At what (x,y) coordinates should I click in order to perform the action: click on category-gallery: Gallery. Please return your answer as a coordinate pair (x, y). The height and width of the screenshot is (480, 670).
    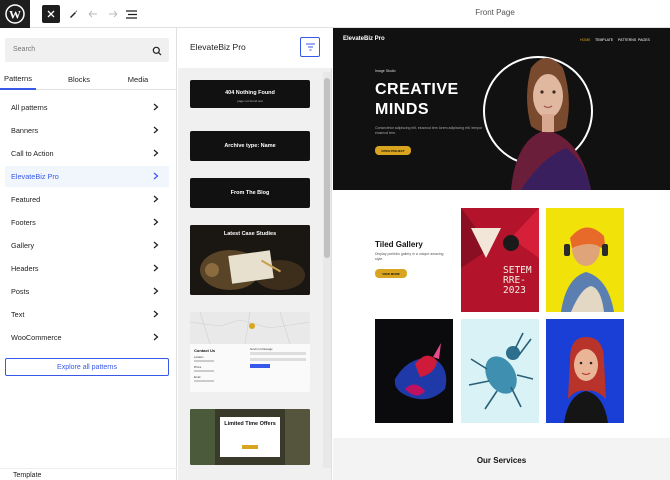
    Looking at the image, I should click on (87, 245).